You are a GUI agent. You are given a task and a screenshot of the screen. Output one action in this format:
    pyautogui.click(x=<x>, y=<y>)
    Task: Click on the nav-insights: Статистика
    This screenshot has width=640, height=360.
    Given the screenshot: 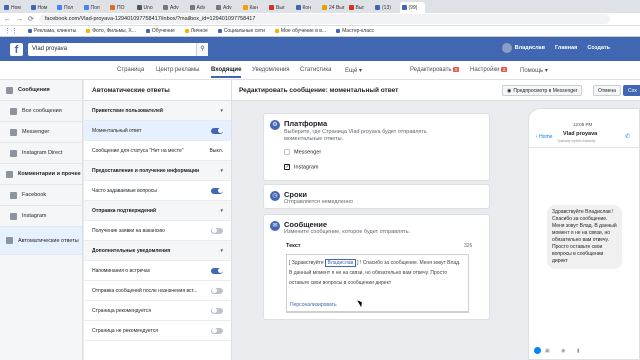 What is the action you would take?
    pyautogui.click(x=316, y=70)
    